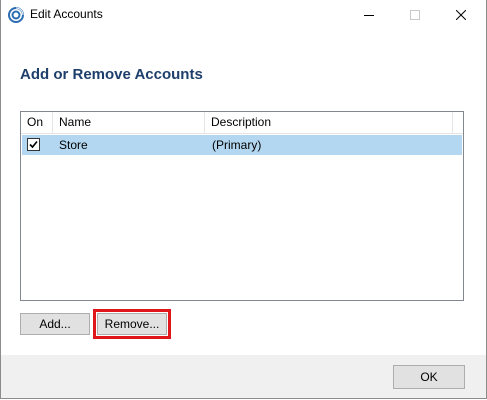  I want to click on close-button, so click(461, 15).